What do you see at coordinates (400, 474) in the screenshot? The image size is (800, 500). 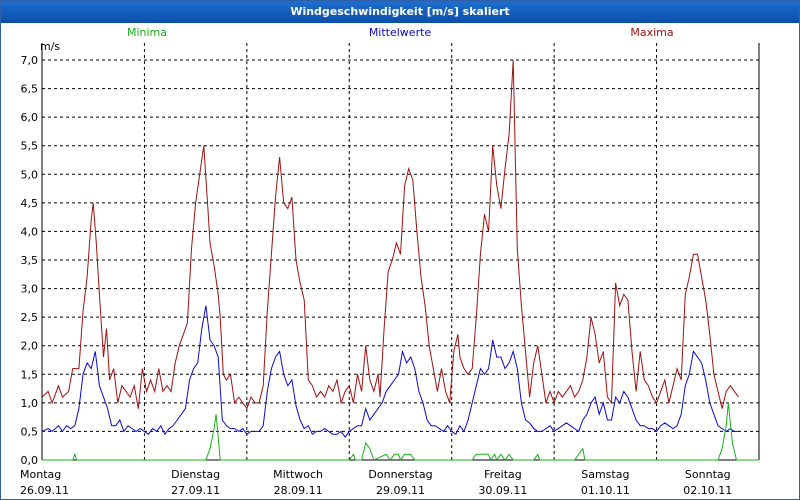 I see `x-tick-day: Donnerstag` at bounding box center [400, 474].